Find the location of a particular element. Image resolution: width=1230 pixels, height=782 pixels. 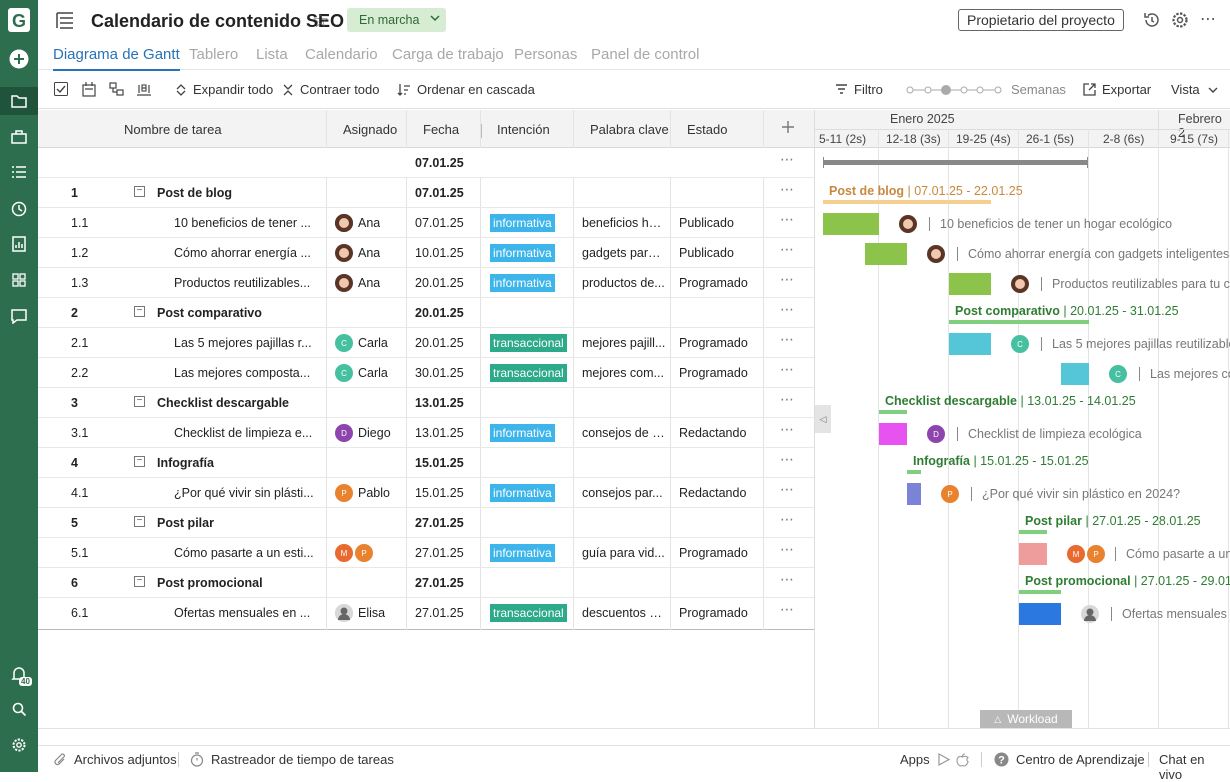

dashboard-icon is located at coordinates (19, 280).